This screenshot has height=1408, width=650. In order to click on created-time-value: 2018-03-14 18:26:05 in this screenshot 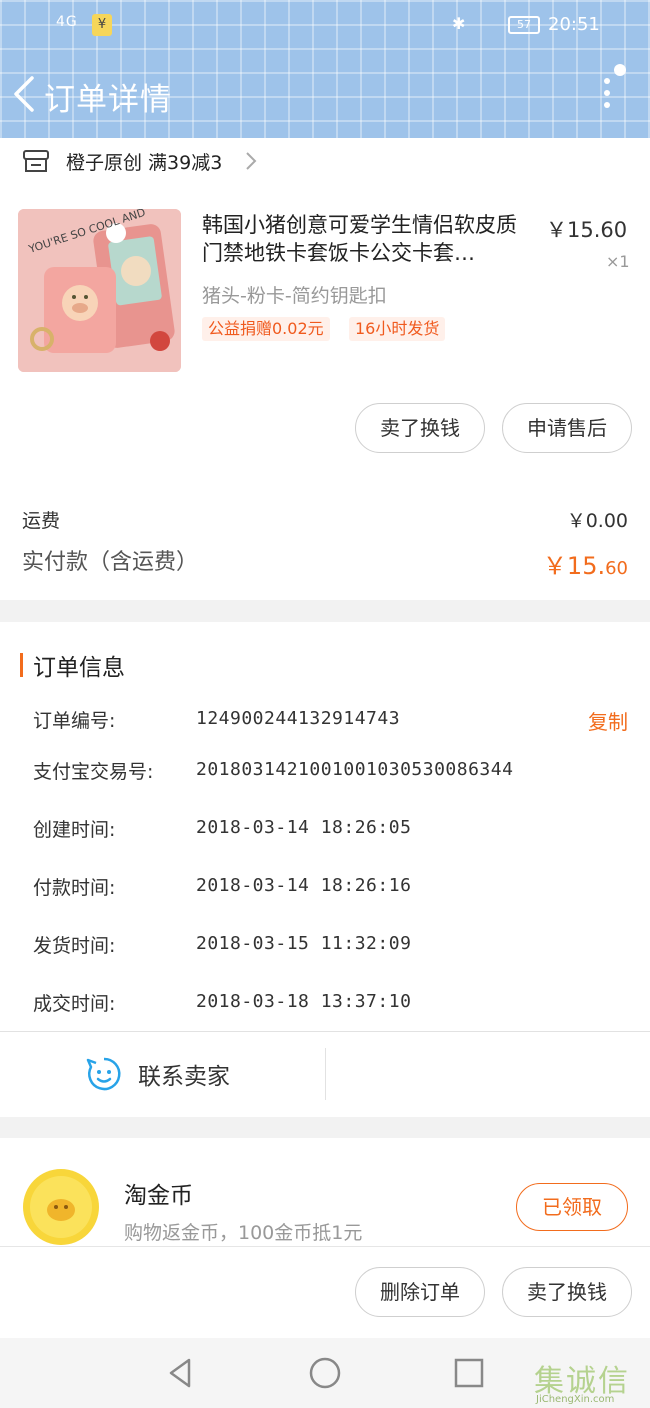, I will do `click(304, 827)`.